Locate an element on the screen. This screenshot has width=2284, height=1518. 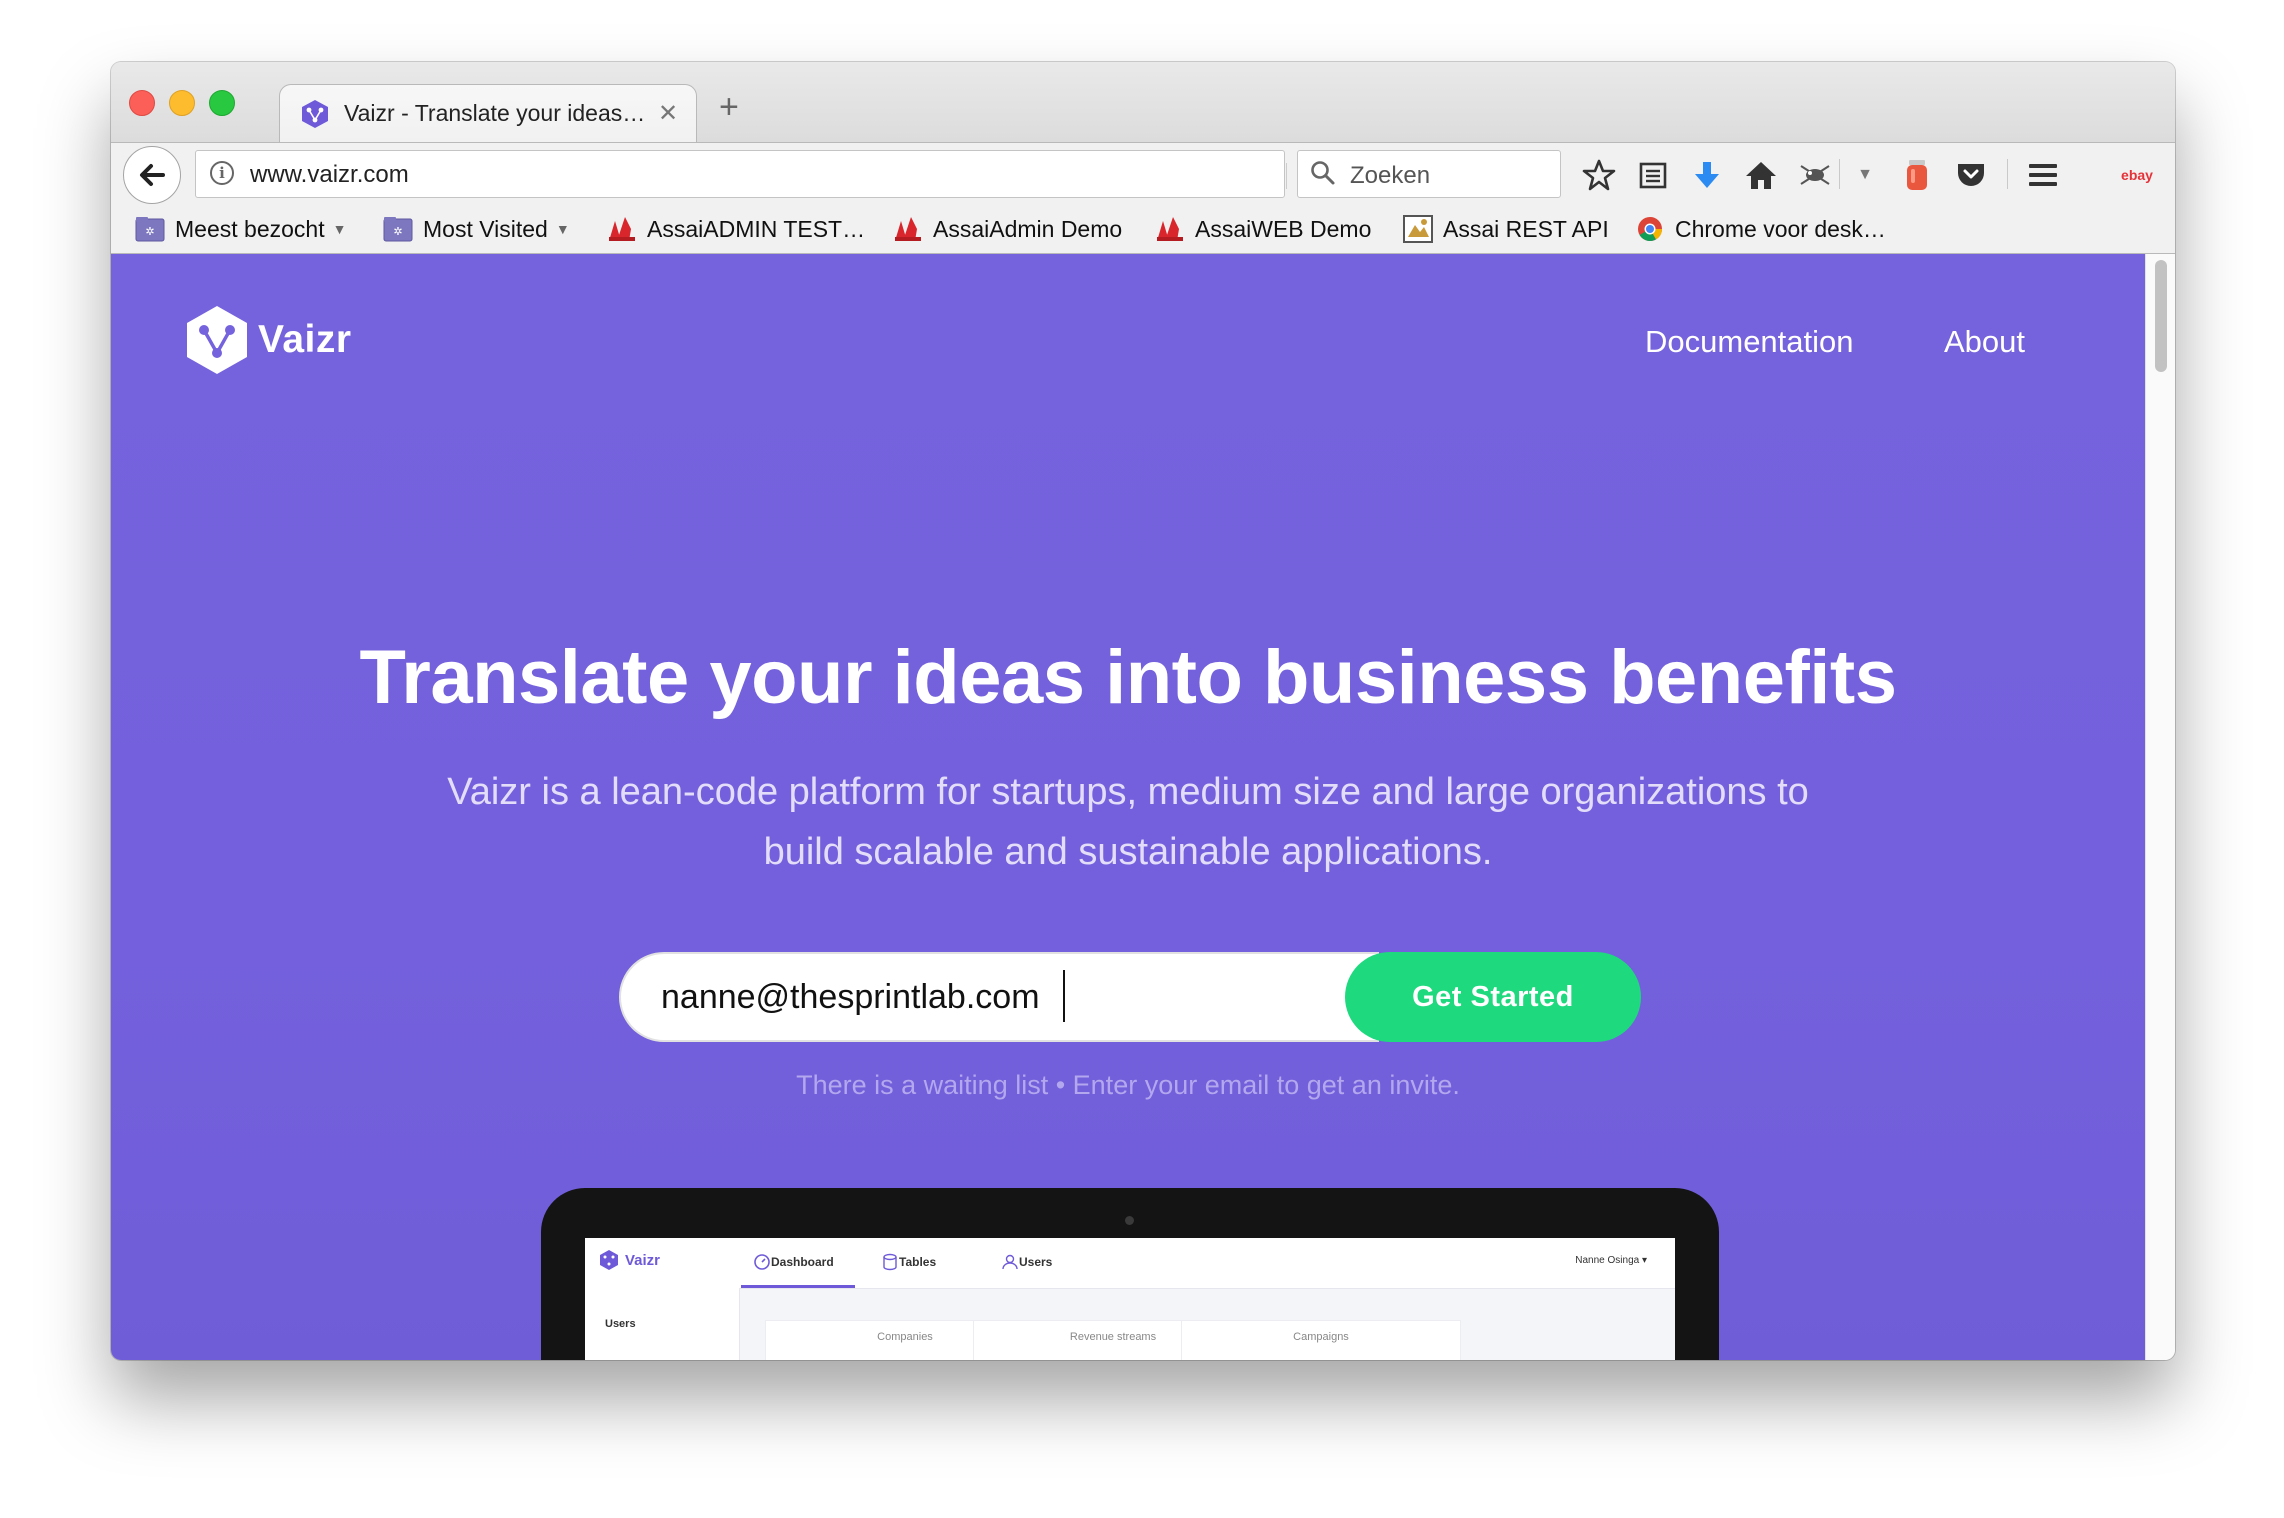
search-icon is located at coordinates (1323, 173).